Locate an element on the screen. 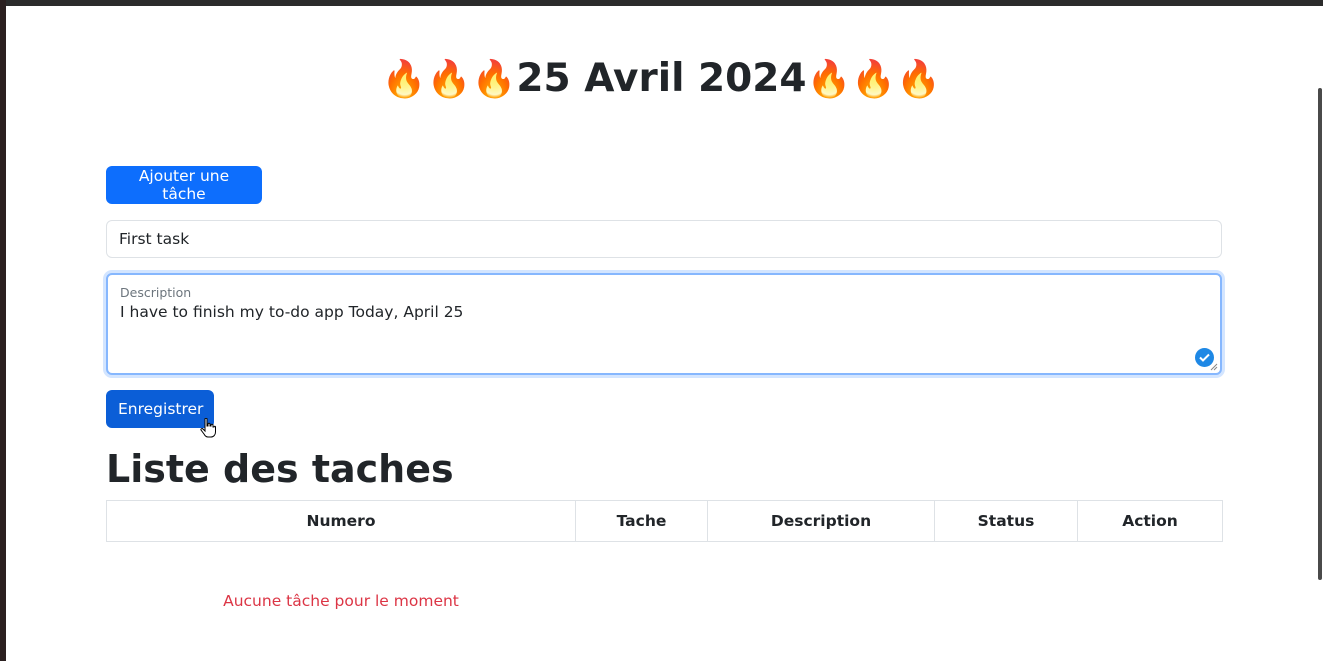 This screenshot has height=661, width=1323. task-list-title: Liste des taches is located at coordinates (280, 469).